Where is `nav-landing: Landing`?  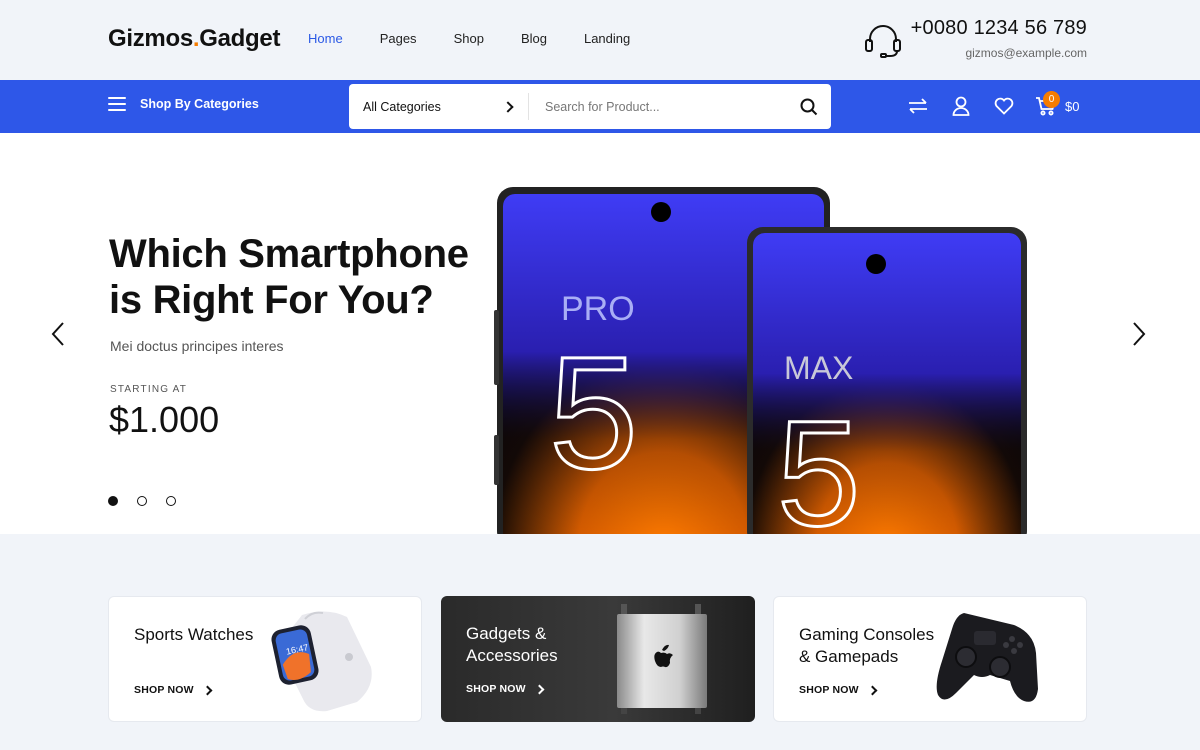
nav-landing: Landing is located at coordinates (607, 38).